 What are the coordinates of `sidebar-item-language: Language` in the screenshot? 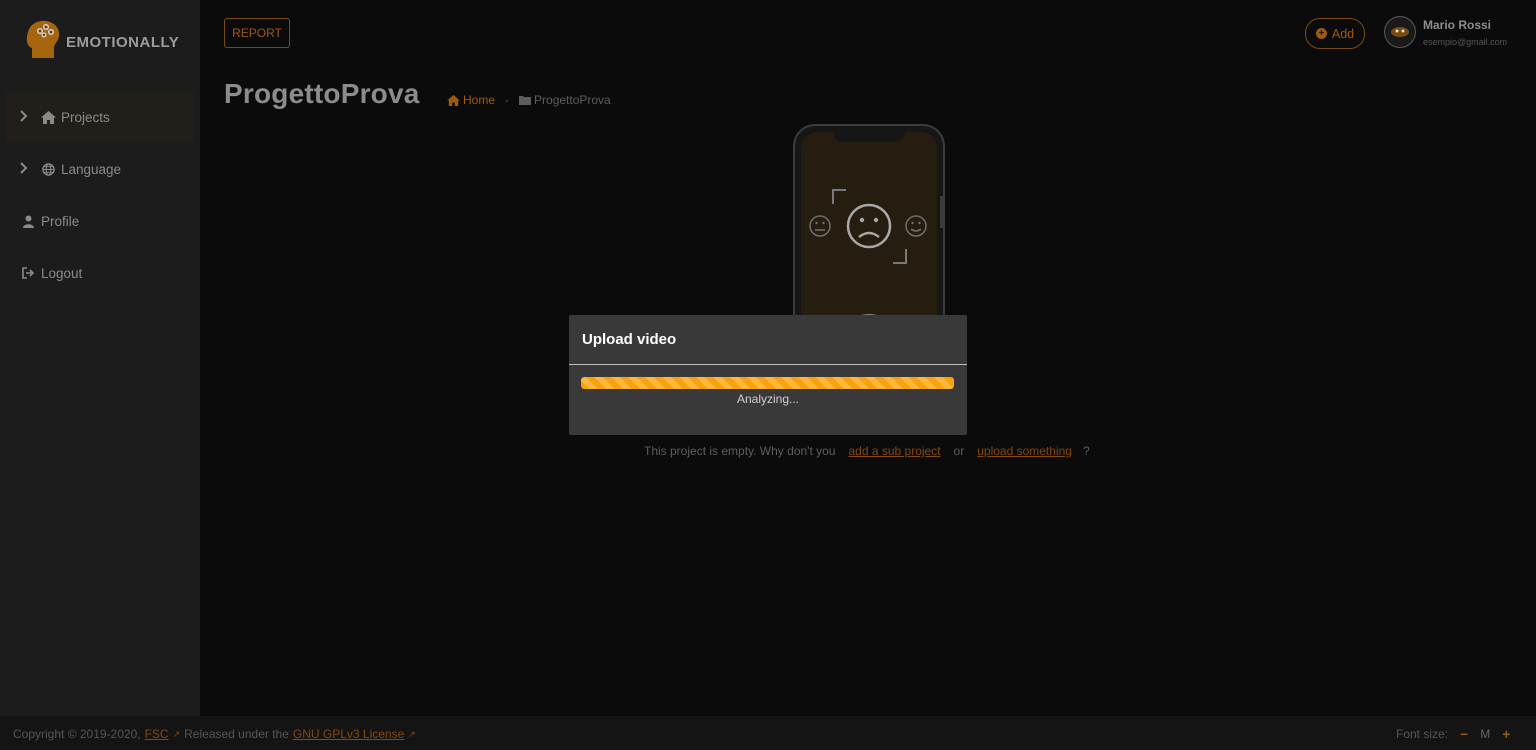 It's located at (100, 169).